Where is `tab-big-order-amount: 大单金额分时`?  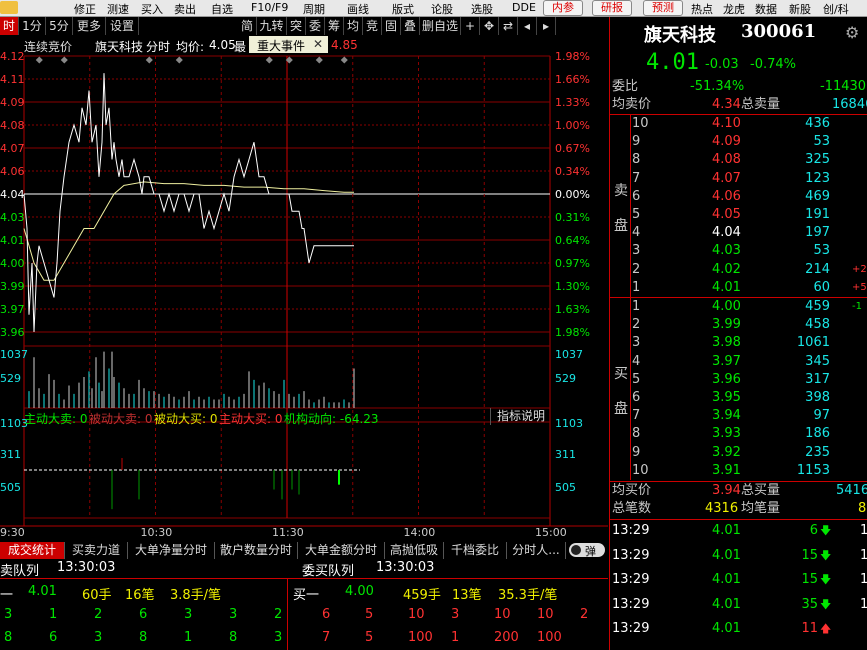
tab-big-order-amount: 大单金额分时 is located at coordinates (341, 550).